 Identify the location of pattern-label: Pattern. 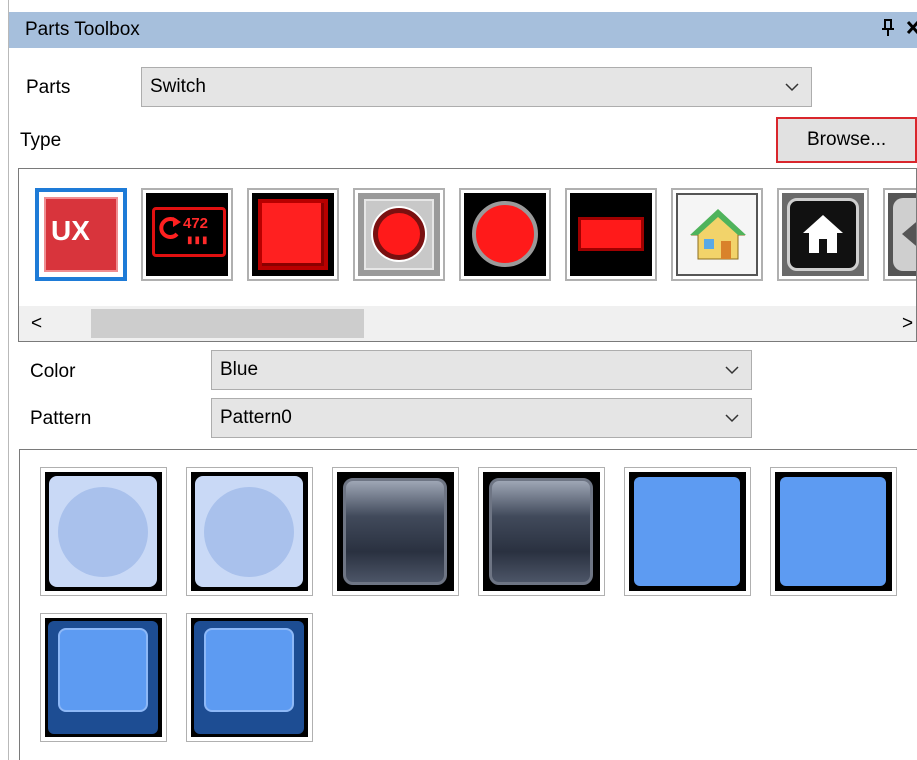
(61, 418).